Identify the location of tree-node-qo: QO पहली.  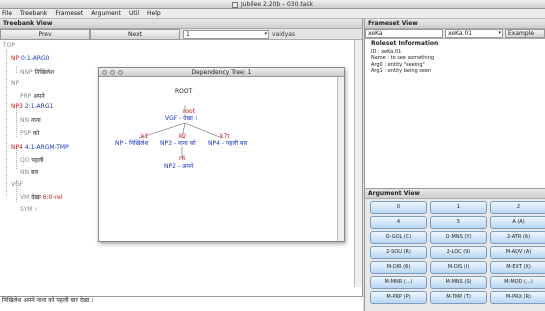
(32, 160).